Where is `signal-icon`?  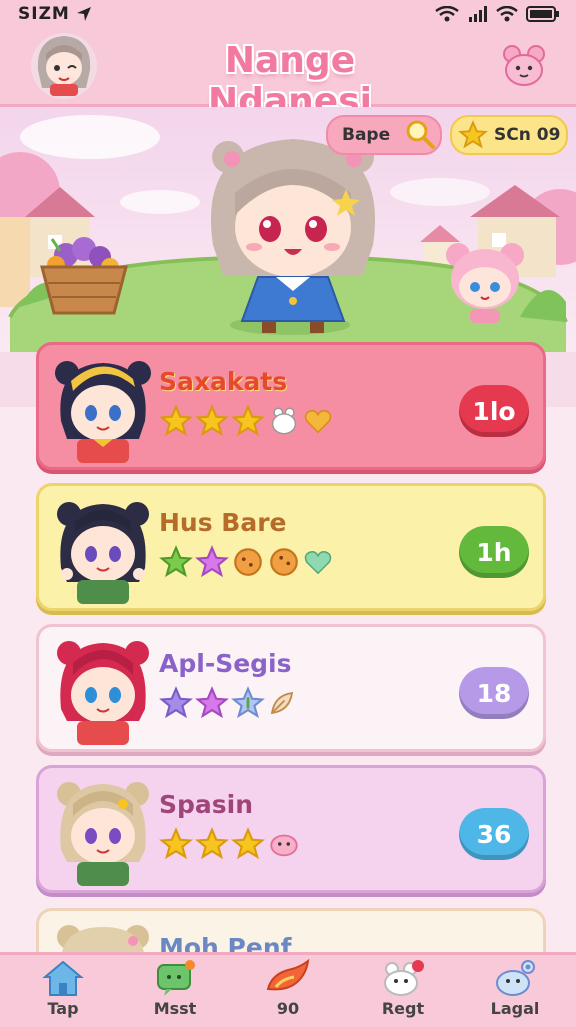 signal-icon is located at coordinates (478, 14).